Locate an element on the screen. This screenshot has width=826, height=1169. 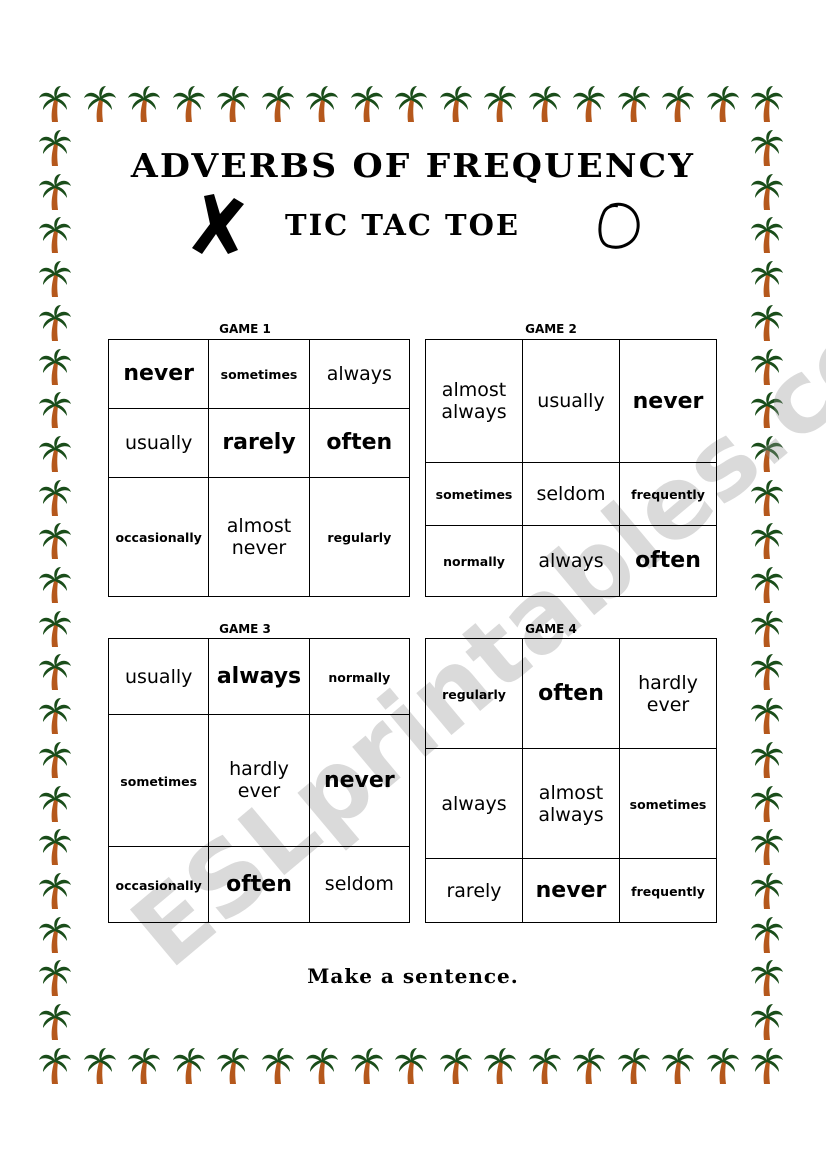
board-row: sometimes hardly ever never is located at coordinates (259, 780).